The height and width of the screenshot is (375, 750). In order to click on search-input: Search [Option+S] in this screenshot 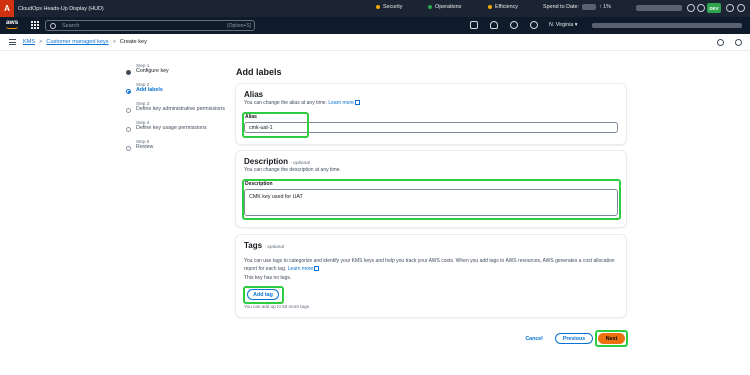, I will do `click(150, 25)`.